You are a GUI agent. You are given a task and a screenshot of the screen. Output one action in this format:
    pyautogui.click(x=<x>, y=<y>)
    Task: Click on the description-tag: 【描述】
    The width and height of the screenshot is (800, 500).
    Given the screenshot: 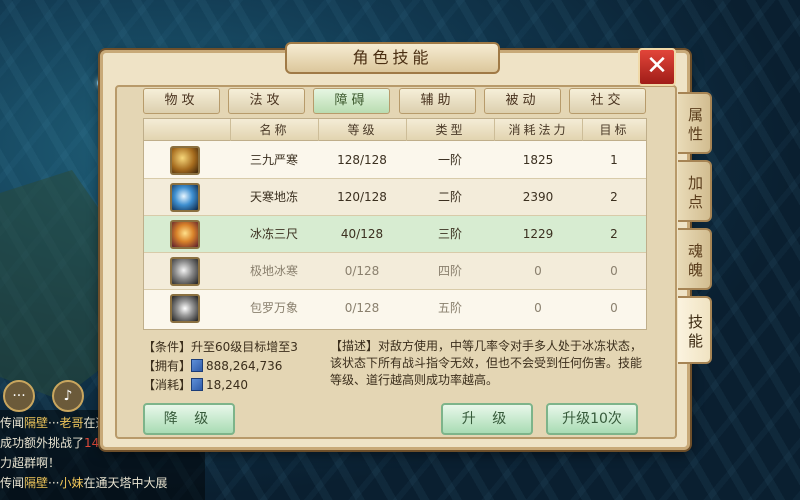 What is the action you would take?
    pyautogui.click(x=354, y=346)
    